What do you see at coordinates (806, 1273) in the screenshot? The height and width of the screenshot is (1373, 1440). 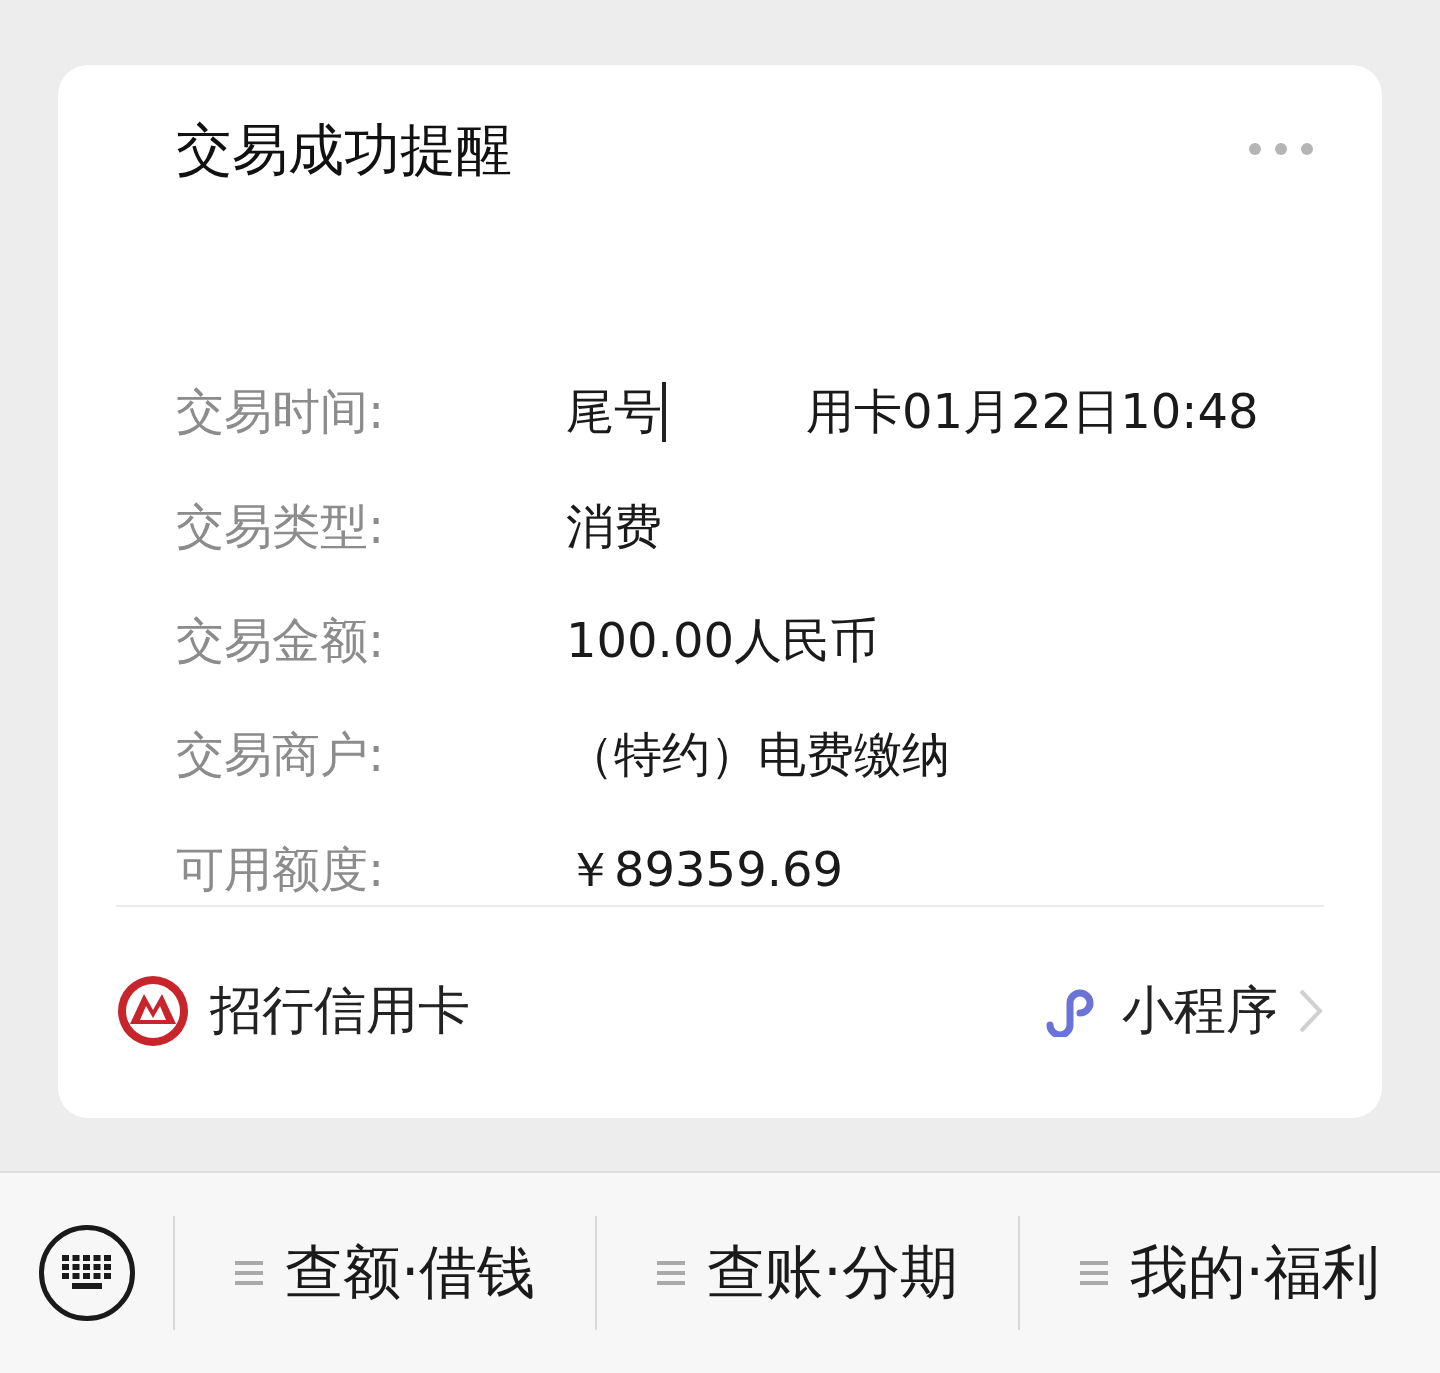 I see `menu-button: 查账·分期` at bounding box center [806, 1273].